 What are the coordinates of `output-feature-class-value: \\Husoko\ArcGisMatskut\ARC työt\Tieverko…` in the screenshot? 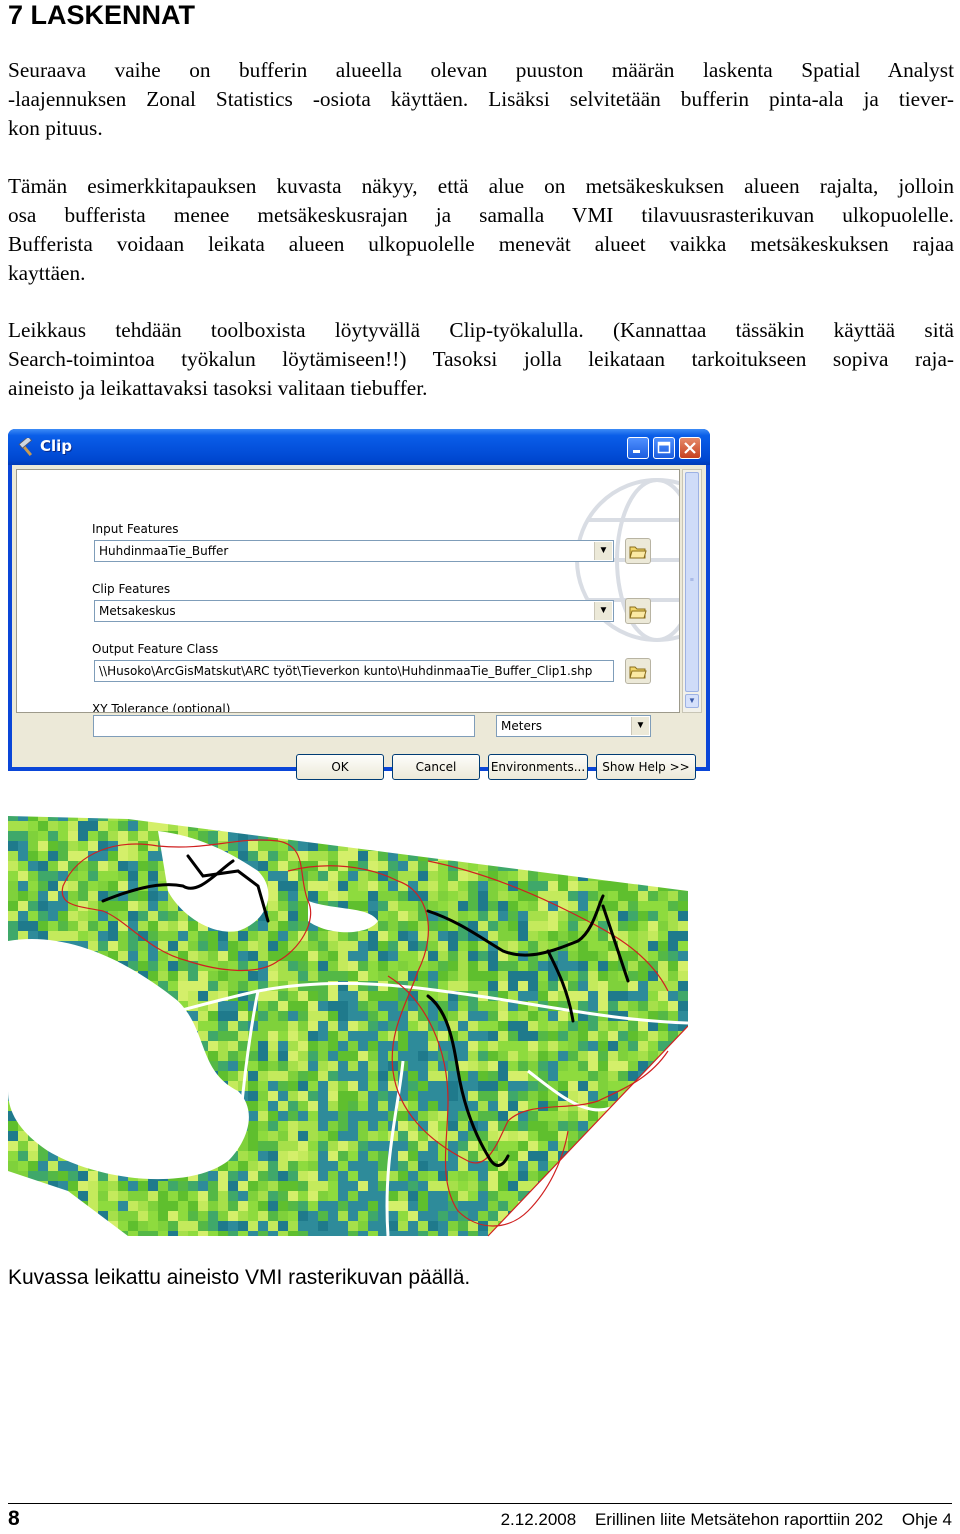 It's located at (346, 671).